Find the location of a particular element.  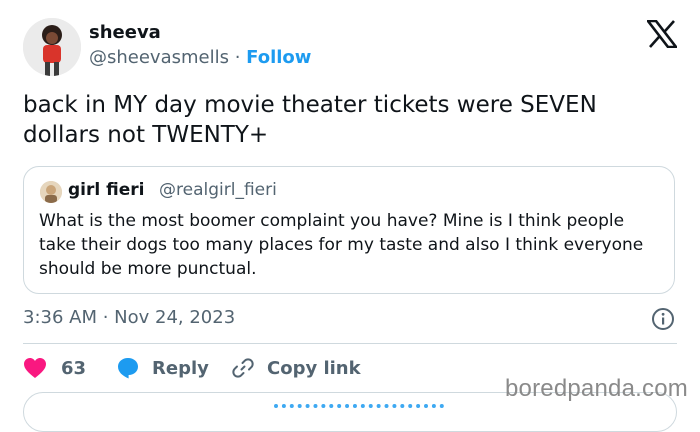

copy-link-button: Copy link is located at coordinates (296, 368).